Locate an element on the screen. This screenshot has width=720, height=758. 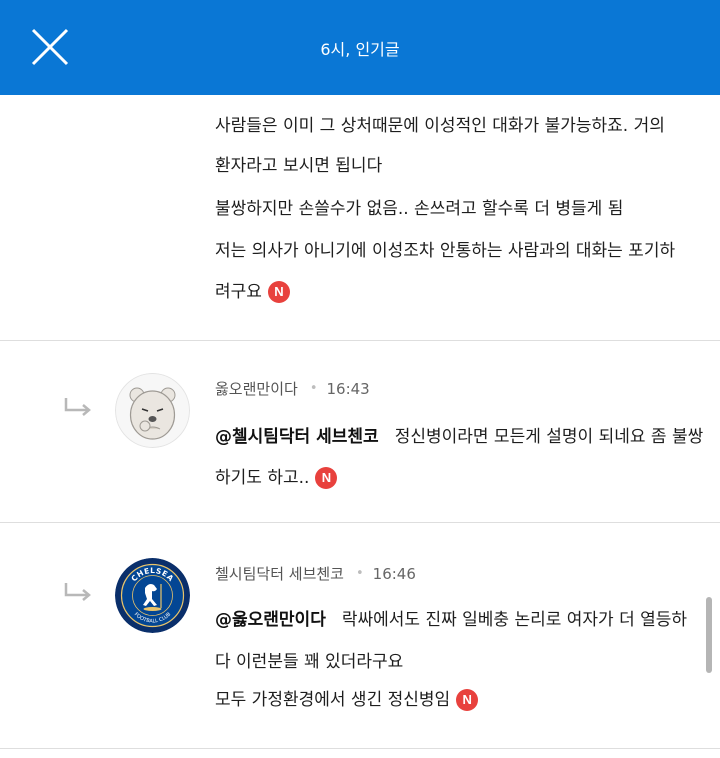
comment-text-line: @첼시팀닥터 세브첸코 정신병이라면 모든게 설명이 되네요 좀 불쌍 is located at coordinates (459, 437).